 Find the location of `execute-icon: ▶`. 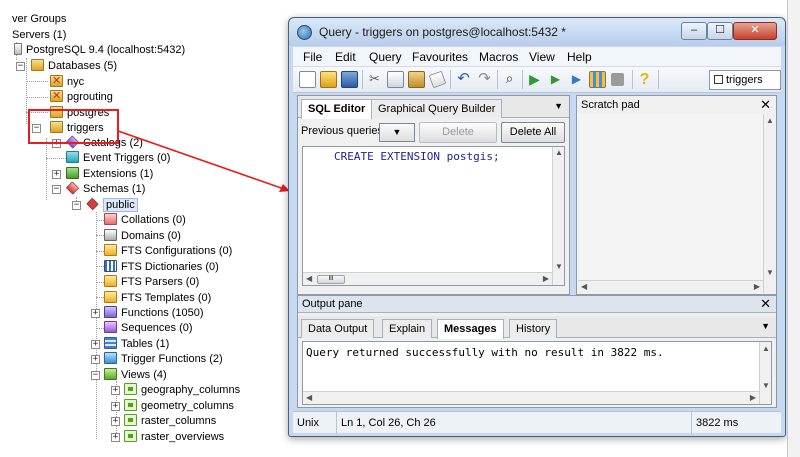

execute-icon: ▶ is located at coordinates (534, 79).